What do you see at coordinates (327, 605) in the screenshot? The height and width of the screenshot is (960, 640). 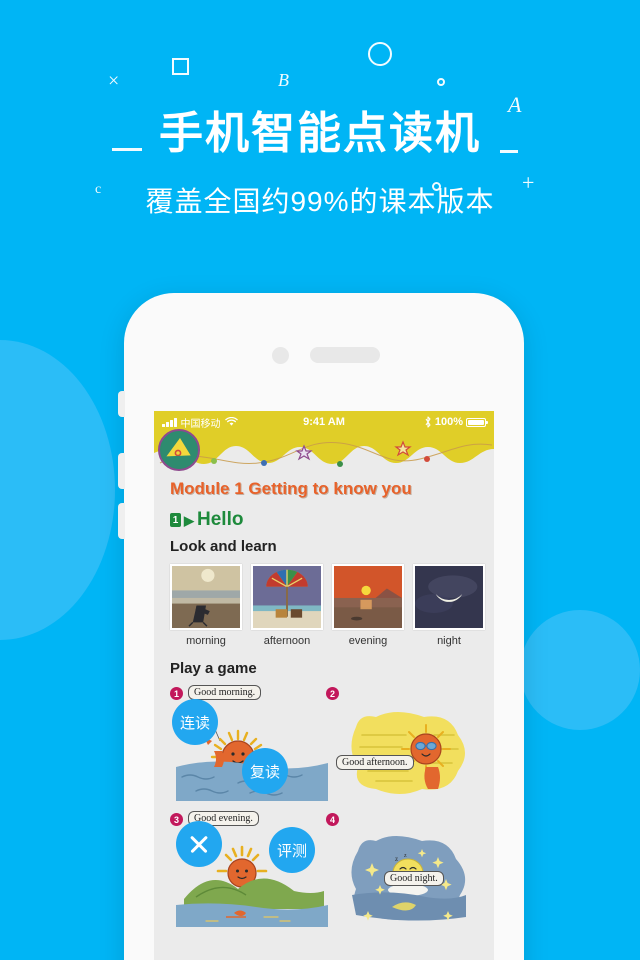 I see `photo-row: morning afternoon evening night` at bounding box center [327, 605].